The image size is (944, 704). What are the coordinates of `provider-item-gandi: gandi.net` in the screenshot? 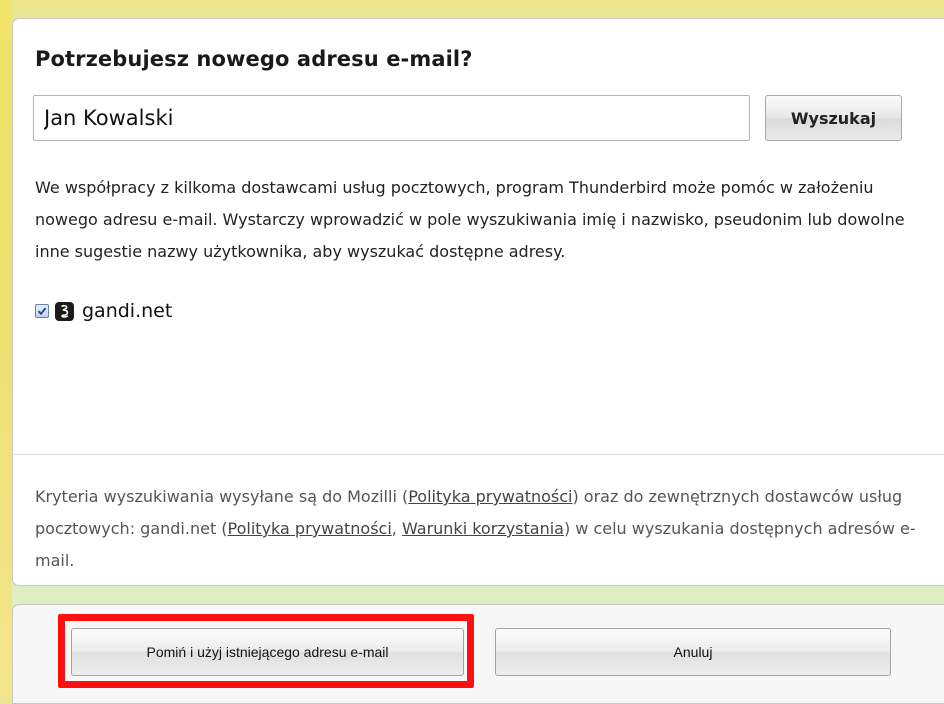 It's located at (103, 311).